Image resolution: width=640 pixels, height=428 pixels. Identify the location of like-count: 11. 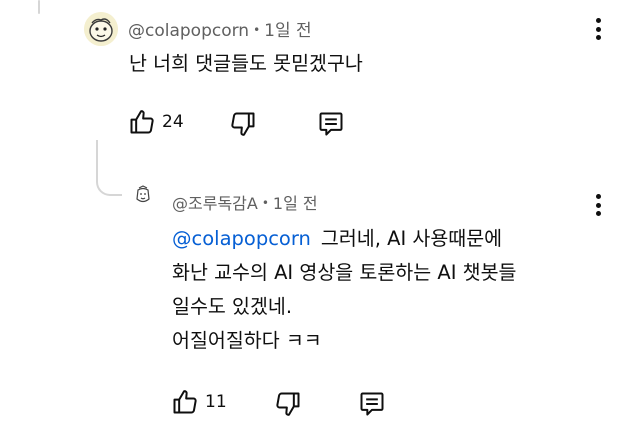
(216, 402).